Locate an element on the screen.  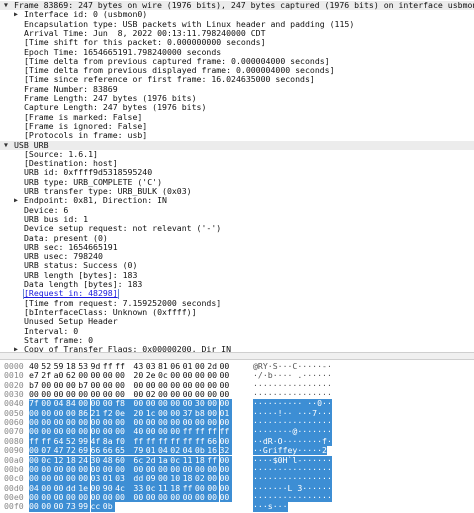
tree-row-label: Interval: 0 is located at coordinates (51, 331).